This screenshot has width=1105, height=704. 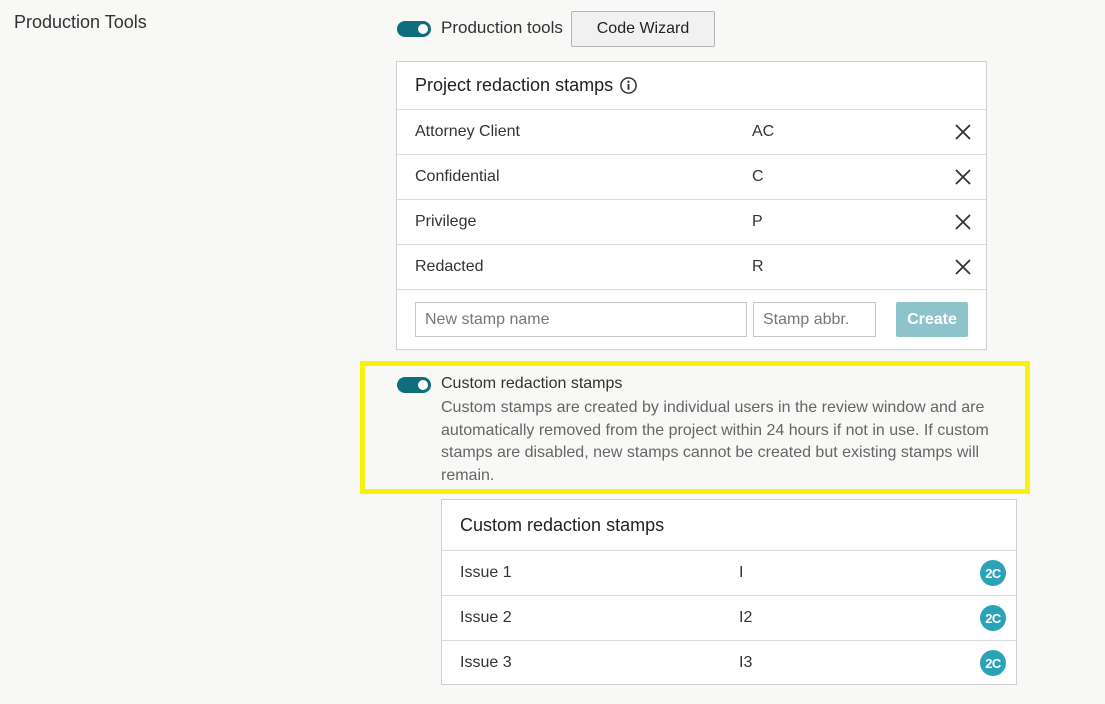 What do you see at coordinates (729, 618) in the screenshot?
I see `table-row: Issue 2 I2 2C` at bounding box center [729, 618].